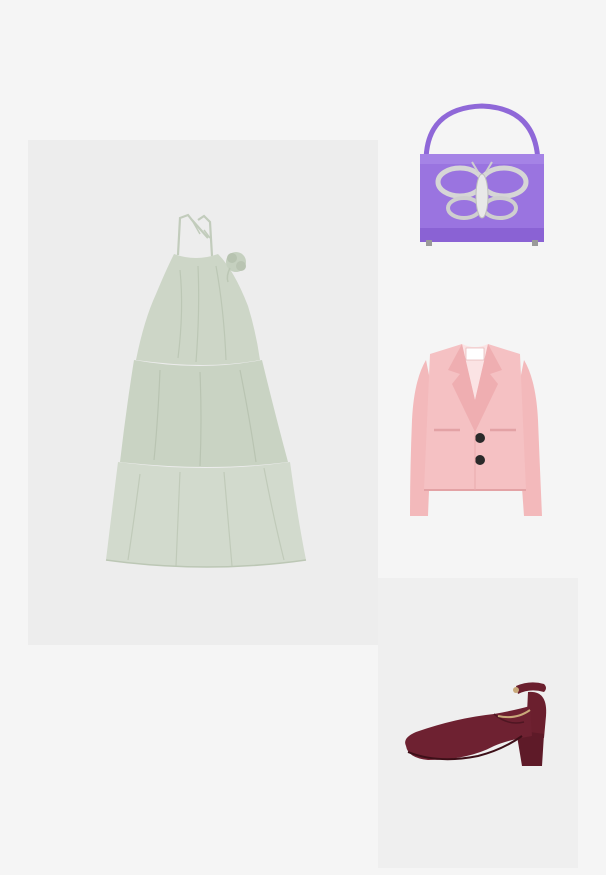 This screenshot has width=606, height=875. I want to click on tiered-dress-image, so click(205, 392).